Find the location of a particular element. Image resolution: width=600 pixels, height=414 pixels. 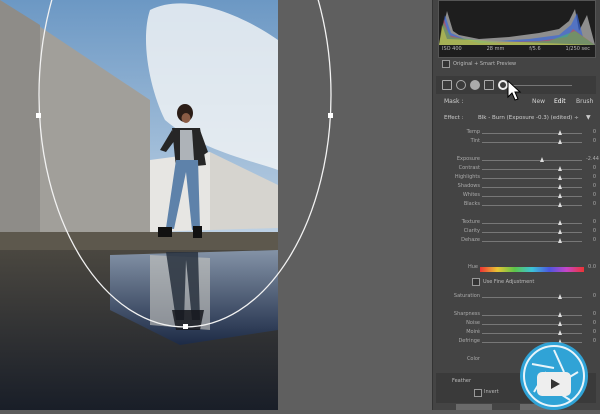

mask-brush-button: Brush is located at coordinates (584, 101).